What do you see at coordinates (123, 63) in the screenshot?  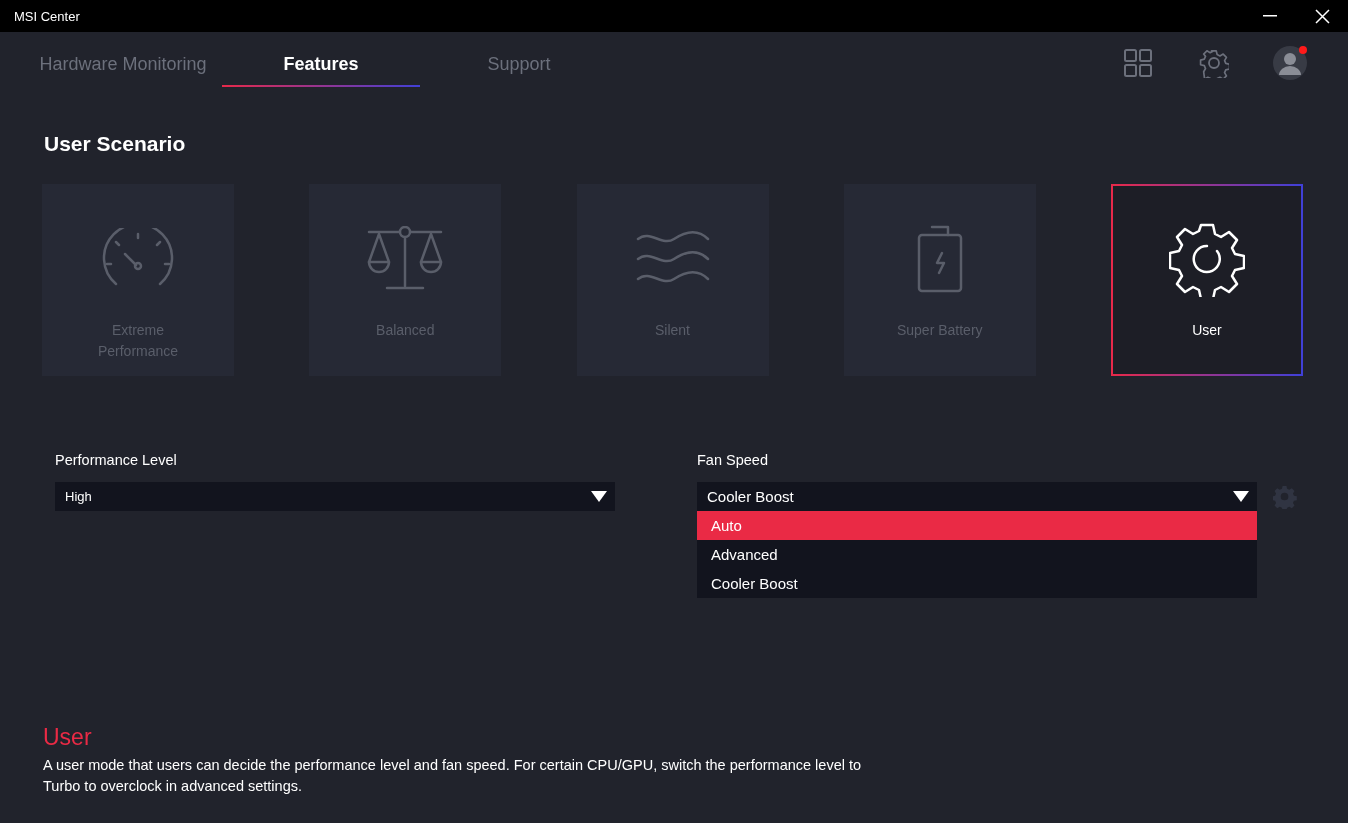 I see `nav-tab: Hardware Monitoring` at bounding box center [123, 63].